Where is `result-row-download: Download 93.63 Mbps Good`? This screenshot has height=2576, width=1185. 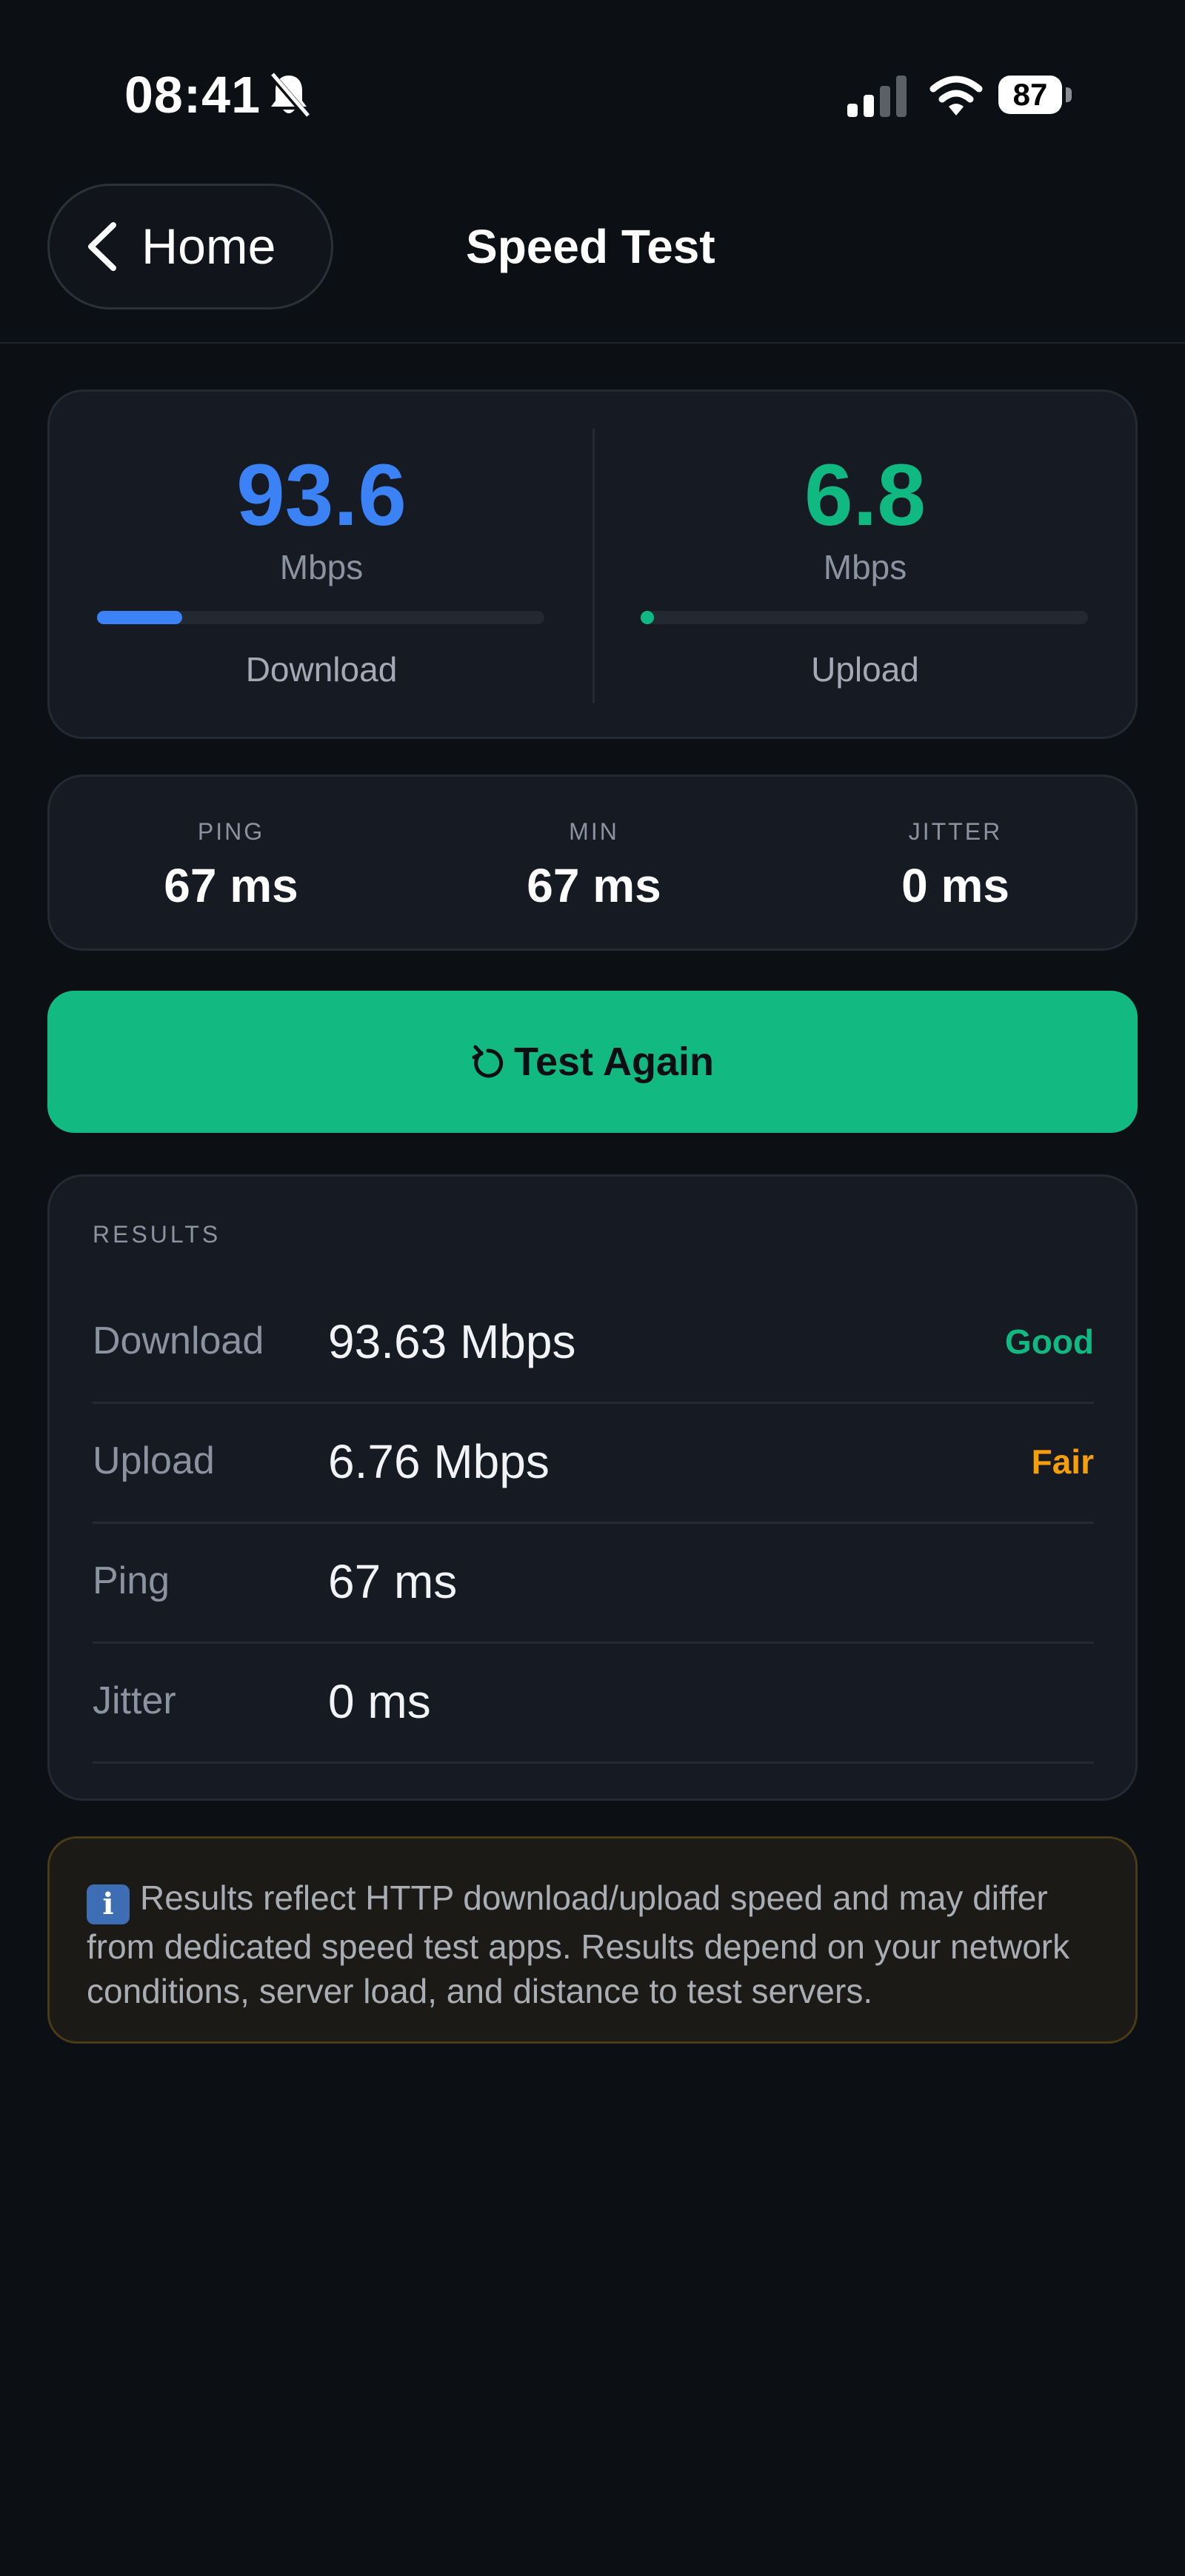
result-row-download: Download 93.63 Mbps Good is located at coordinates (593, 1343).